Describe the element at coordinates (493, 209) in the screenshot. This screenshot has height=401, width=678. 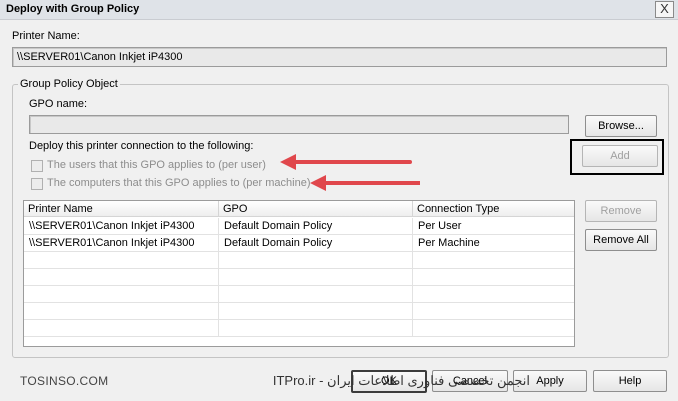
I see `column-header-connection-type: Connection Type` at that location.